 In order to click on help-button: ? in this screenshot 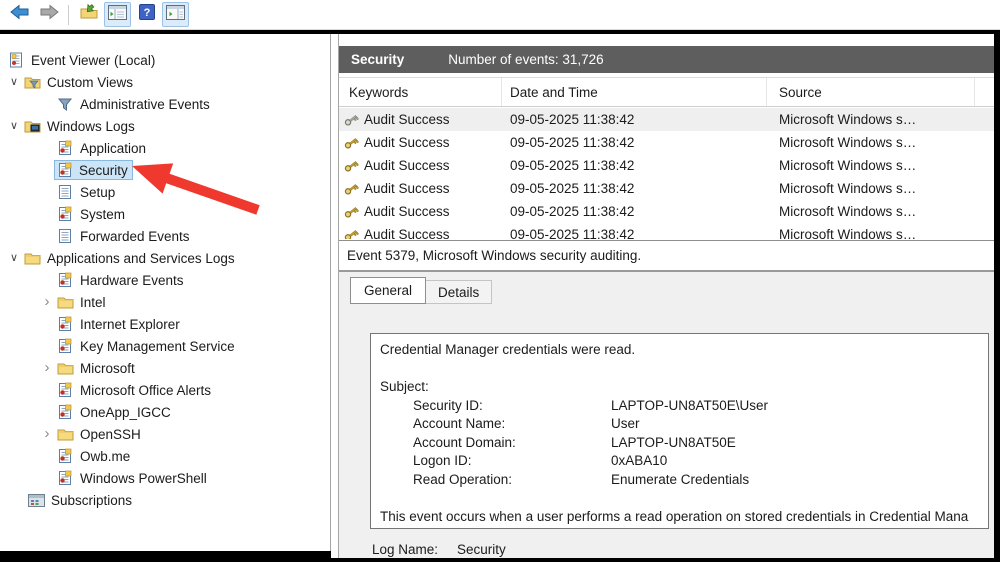, I will do `click(146, 14)`.